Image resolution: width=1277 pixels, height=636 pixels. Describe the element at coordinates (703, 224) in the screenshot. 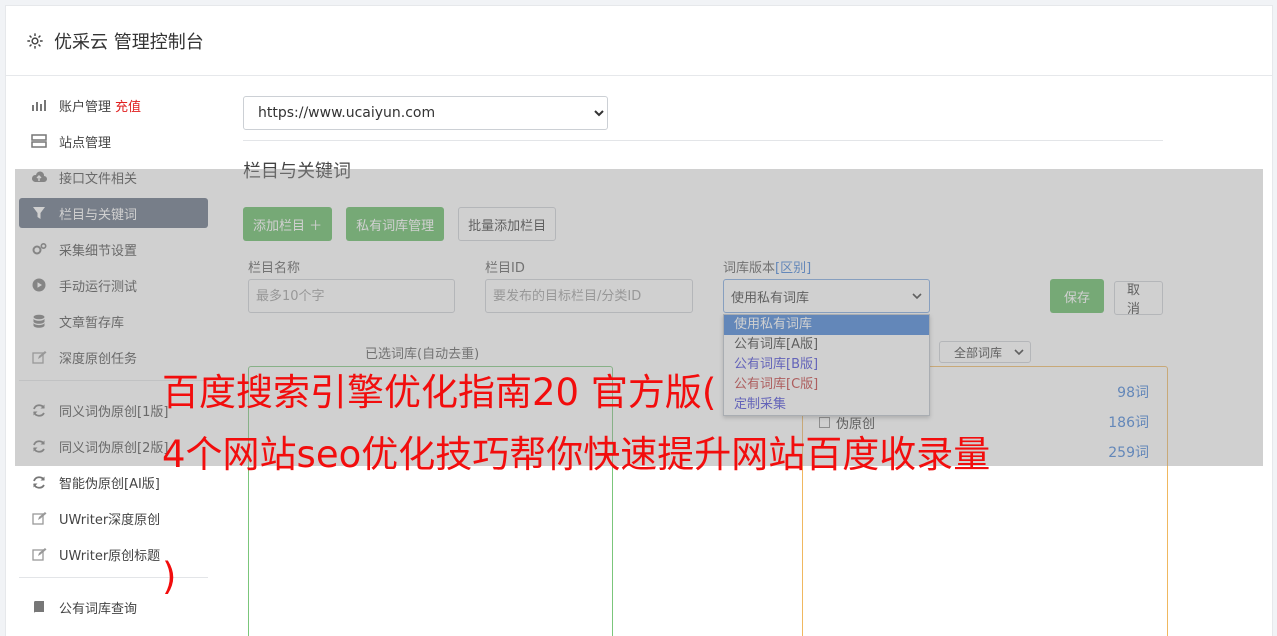

I see `button-row: 添加栏目 ＋ 私有词库管理 批量添加栏目` at that location.